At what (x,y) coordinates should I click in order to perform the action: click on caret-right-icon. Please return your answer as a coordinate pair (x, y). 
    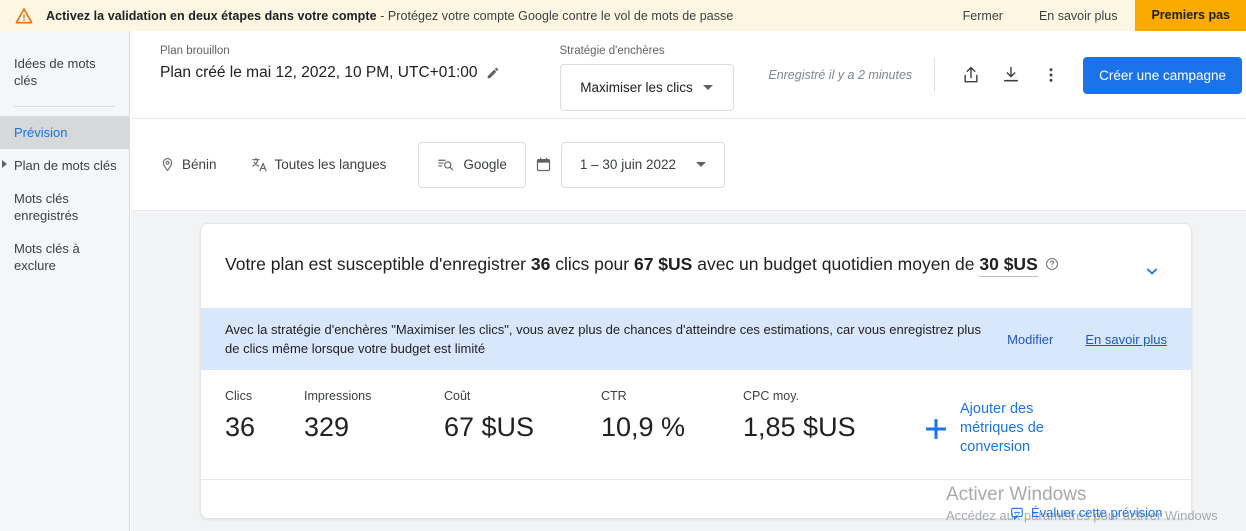
    Looking at the image, I should click on (4, 164).